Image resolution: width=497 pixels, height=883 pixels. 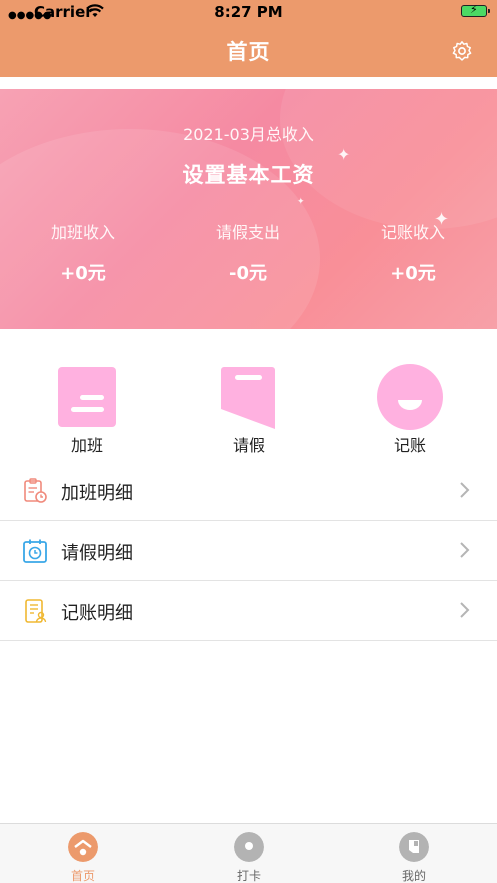 I want to click on leave-expense-stat: 请假支出 -0元, so click(x=248, y=252).